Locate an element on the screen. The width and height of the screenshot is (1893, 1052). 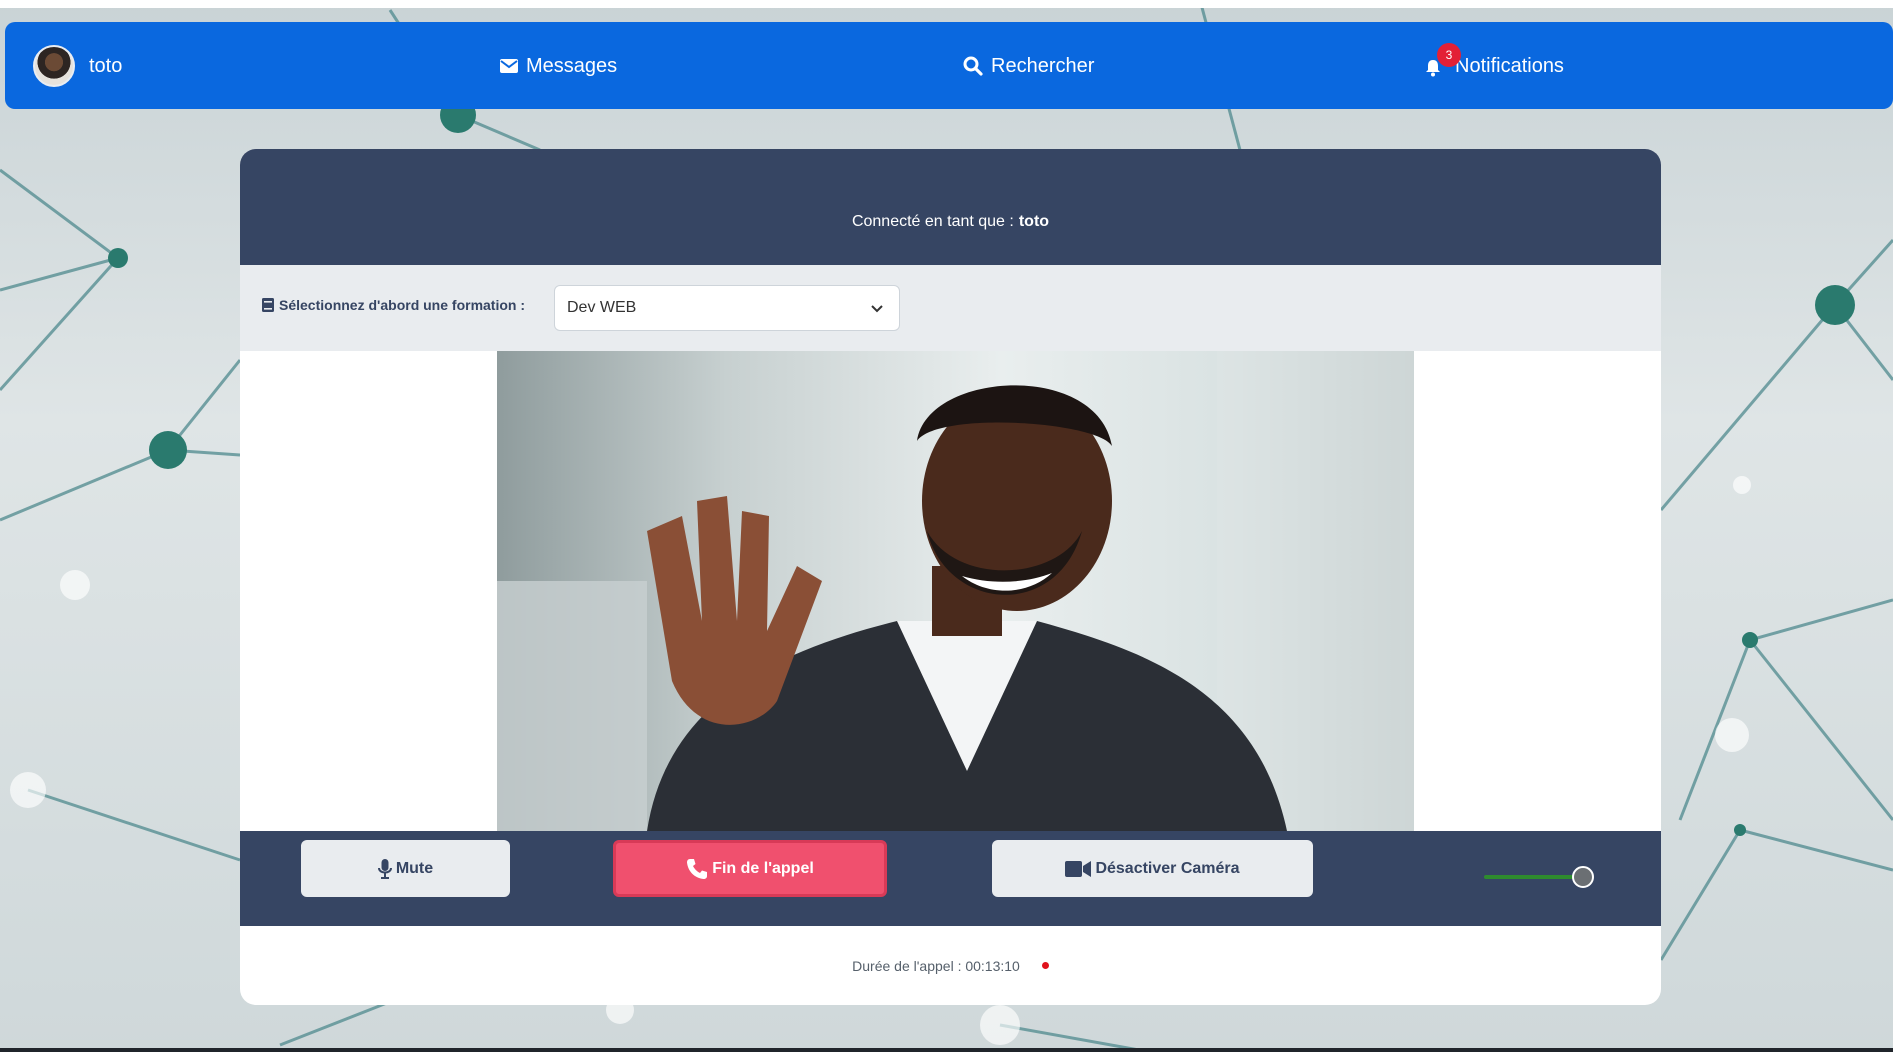
book-icon is located at coordinates (268, 305).